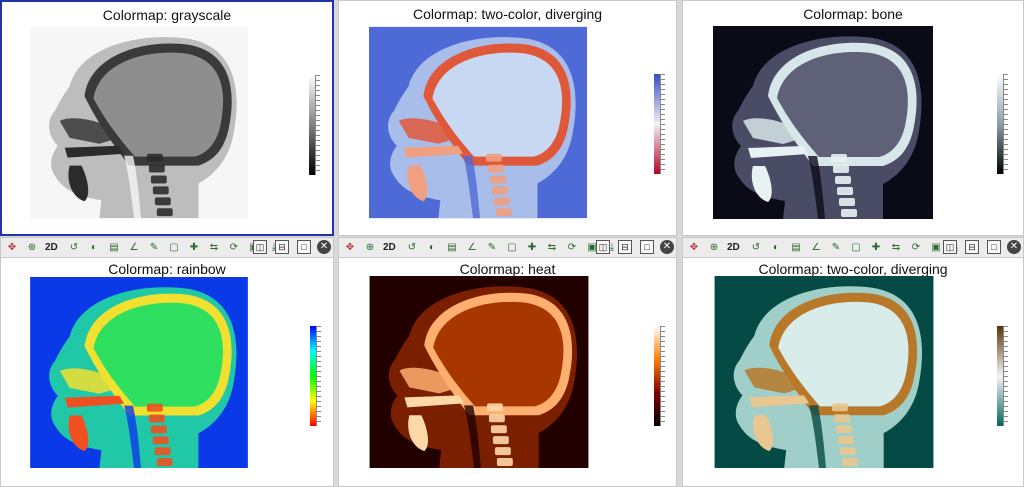  What do you see at coordinates (167, 15) in the screenshot?
I see `viewport-title: Colormap: grayscale` at bounding box center [167, 15].